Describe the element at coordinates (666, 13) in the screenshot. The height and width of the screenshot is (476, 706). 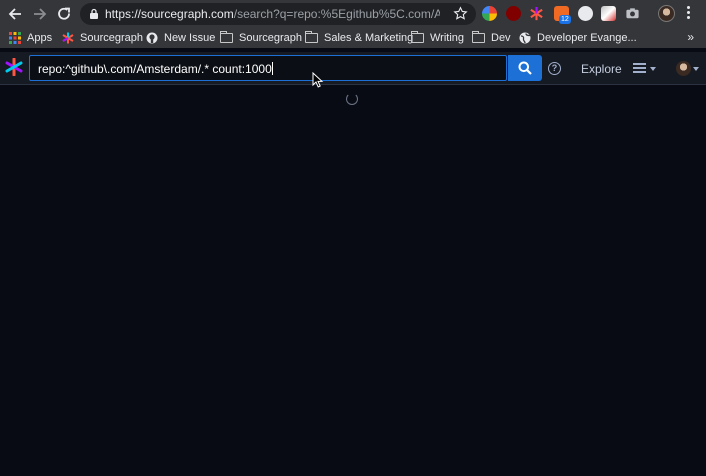
I see `chrome-profile-avatar` at that location.